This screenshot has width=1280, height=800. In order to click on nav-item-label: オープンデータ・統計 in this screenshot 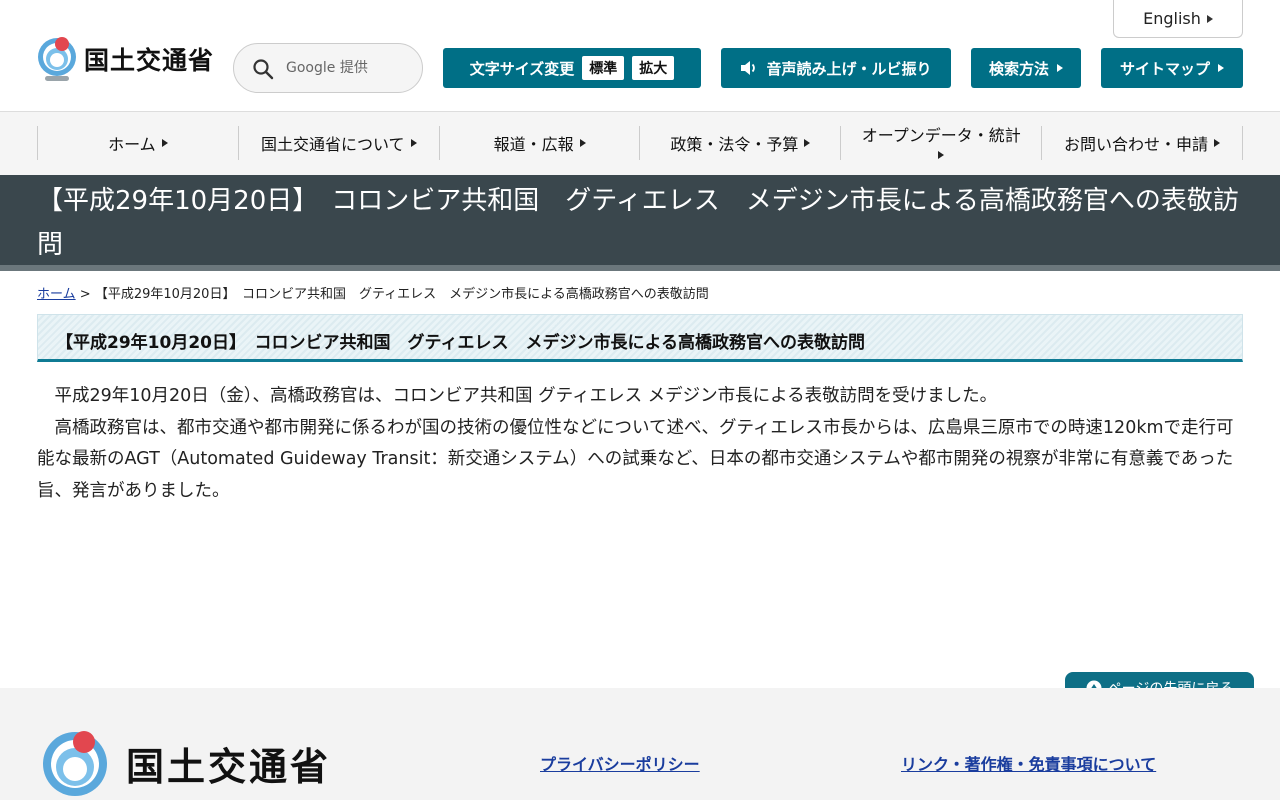, I will do `click(941, 135)`.